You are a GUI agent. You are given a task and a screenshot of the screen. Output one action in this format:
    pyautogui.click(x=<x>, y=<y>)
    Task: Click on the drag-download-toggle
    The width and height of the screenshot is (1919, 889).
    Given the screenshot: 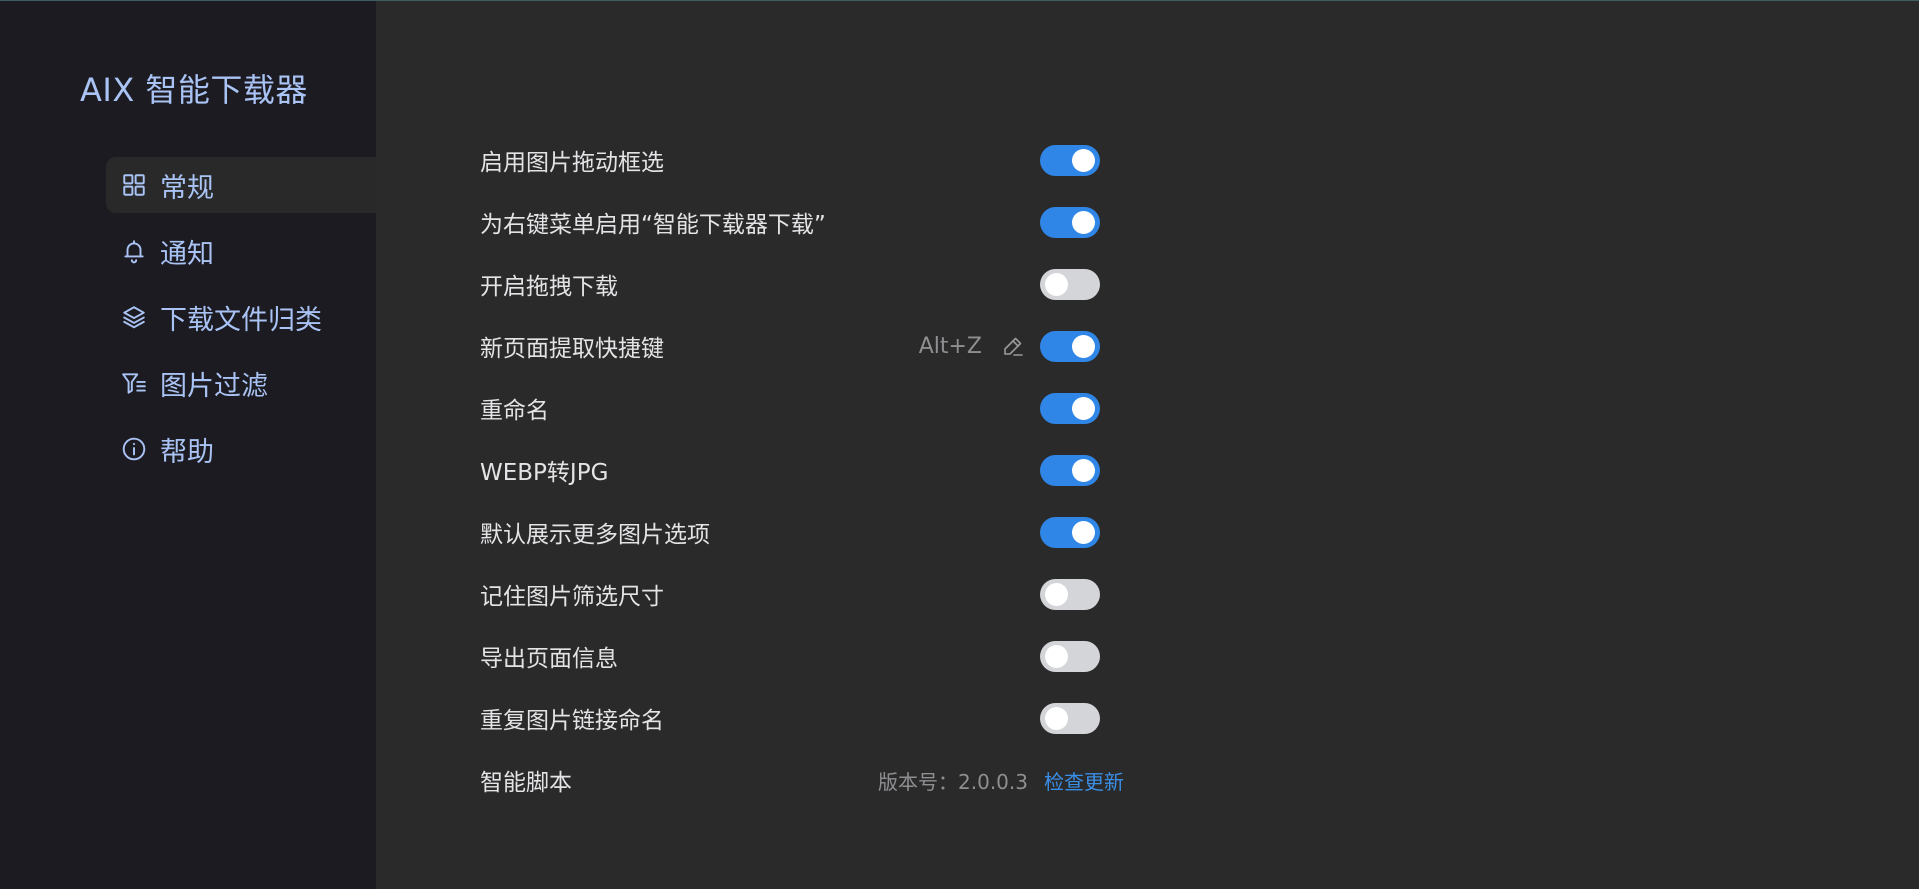 What is the action you would take?
    pyautogui.click(x=1070, y=284)
    